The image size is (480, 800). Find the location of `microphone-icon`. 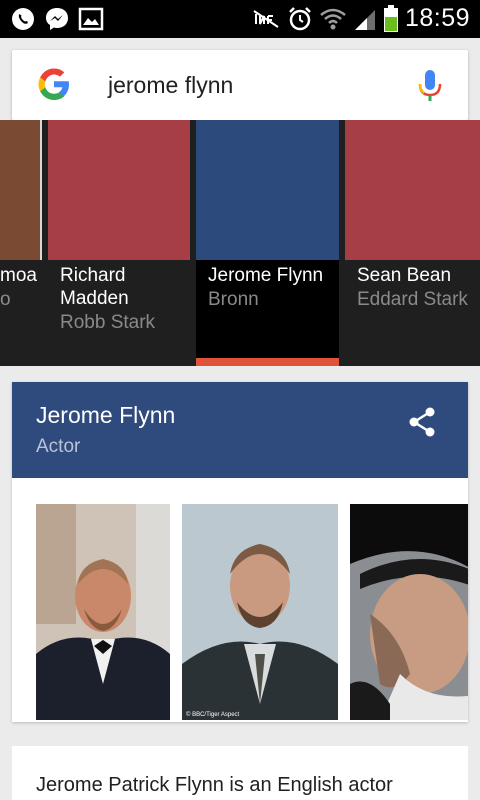

microphone-icon is located at coordinates (430, 86).